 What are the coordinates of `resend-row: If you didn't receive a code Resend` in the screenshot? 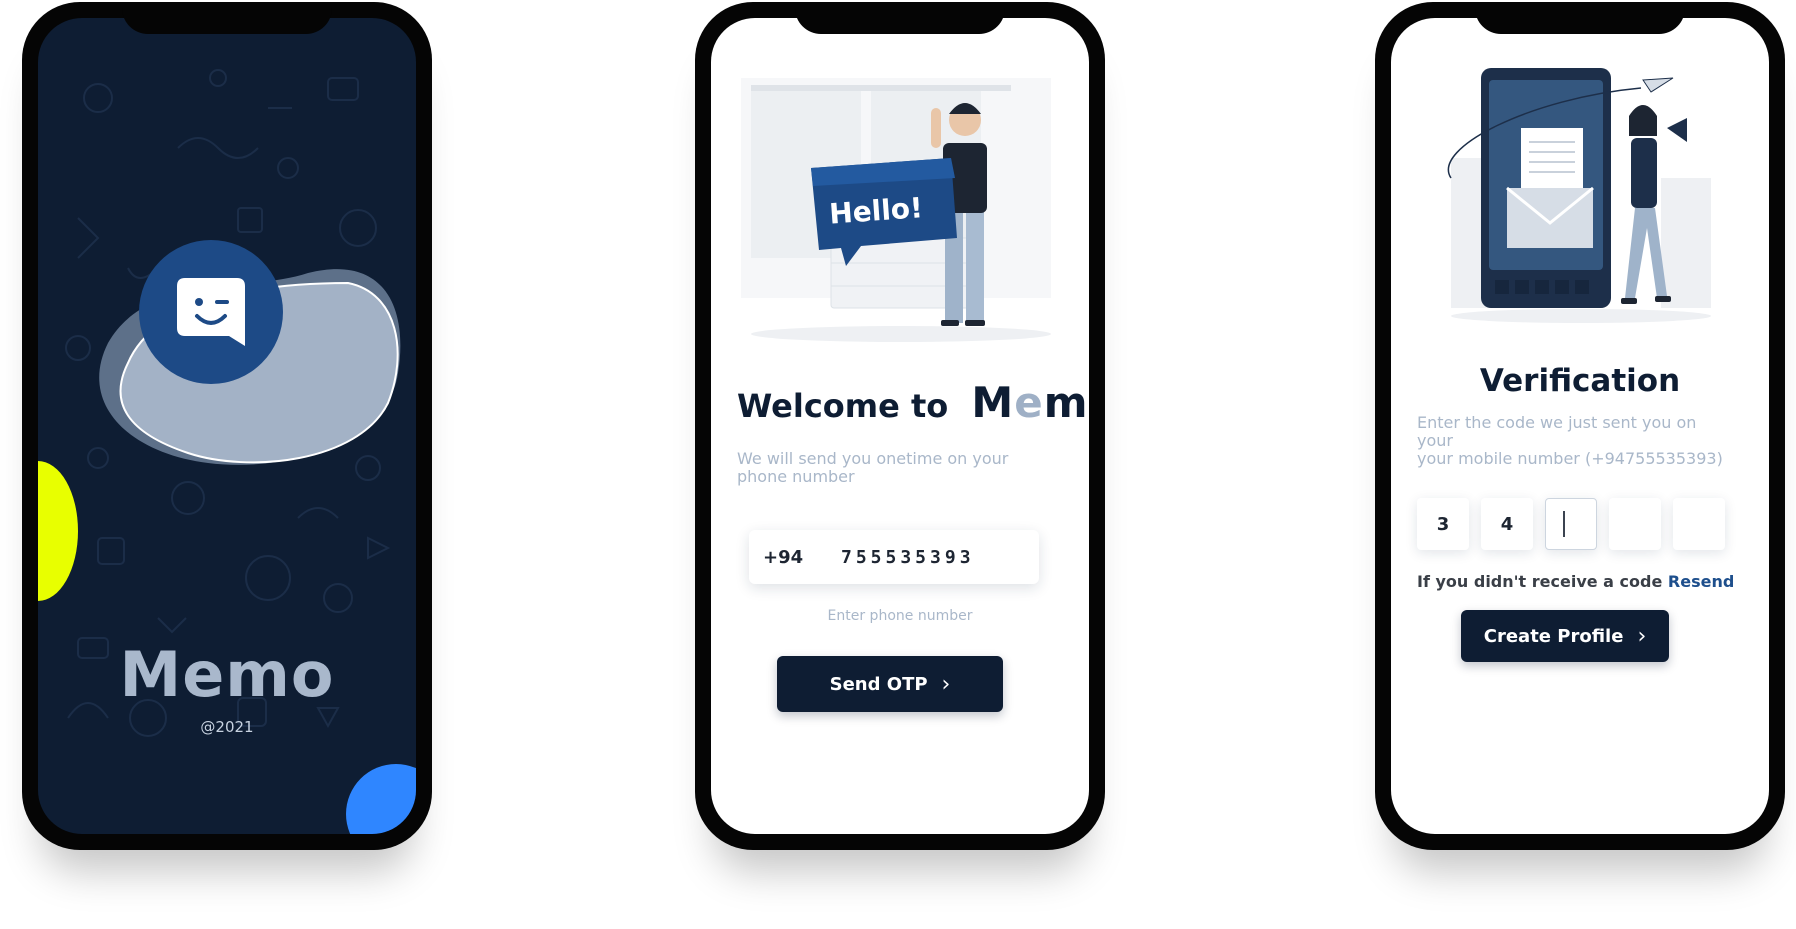 It's located at (1575, 581).